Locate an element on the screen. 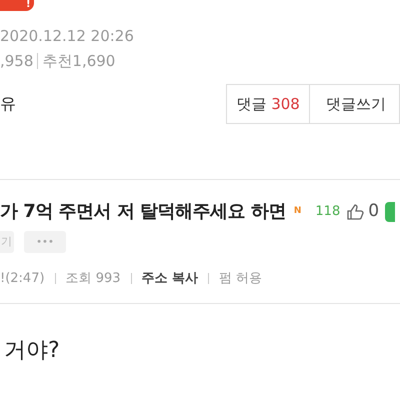 This screenshot has height=400, width=400. like-count: 0 is located at coordinates (374, 211).